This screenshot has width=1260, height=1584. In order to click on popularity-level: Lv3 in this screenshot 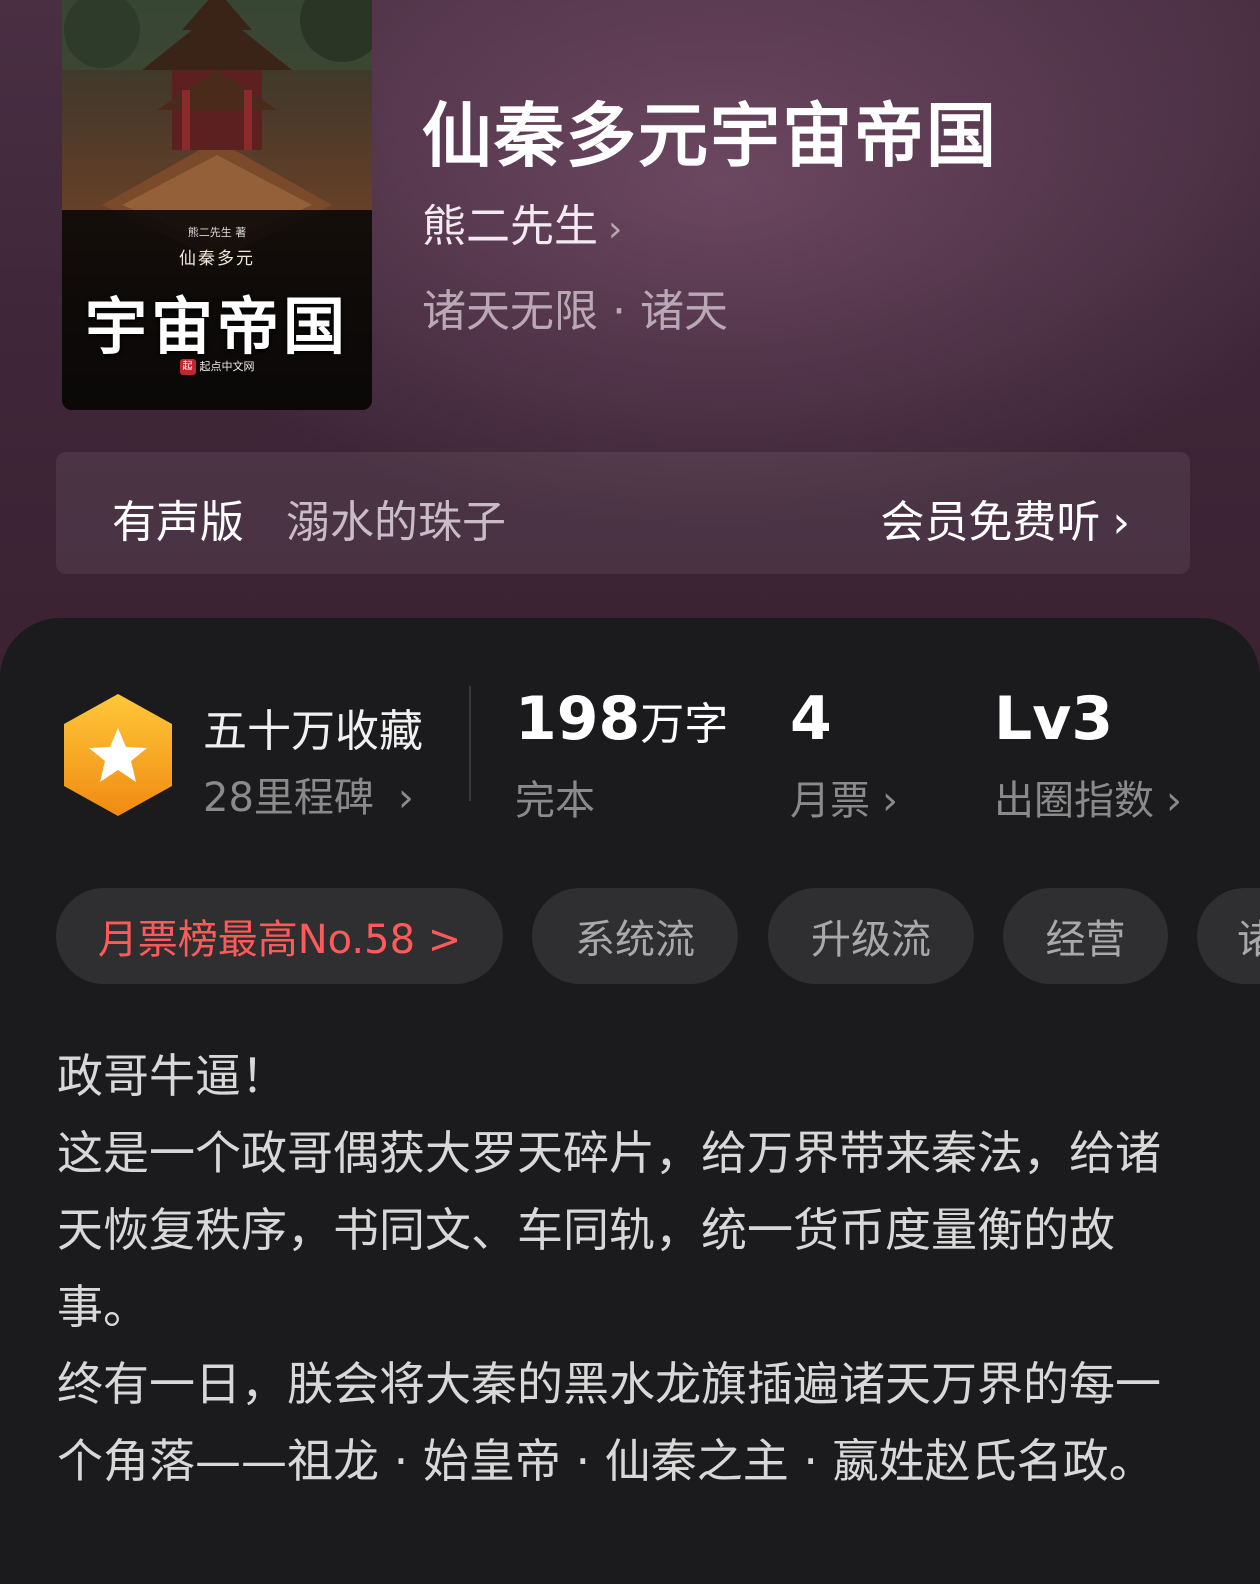, I will do `click(1054, 719)`.